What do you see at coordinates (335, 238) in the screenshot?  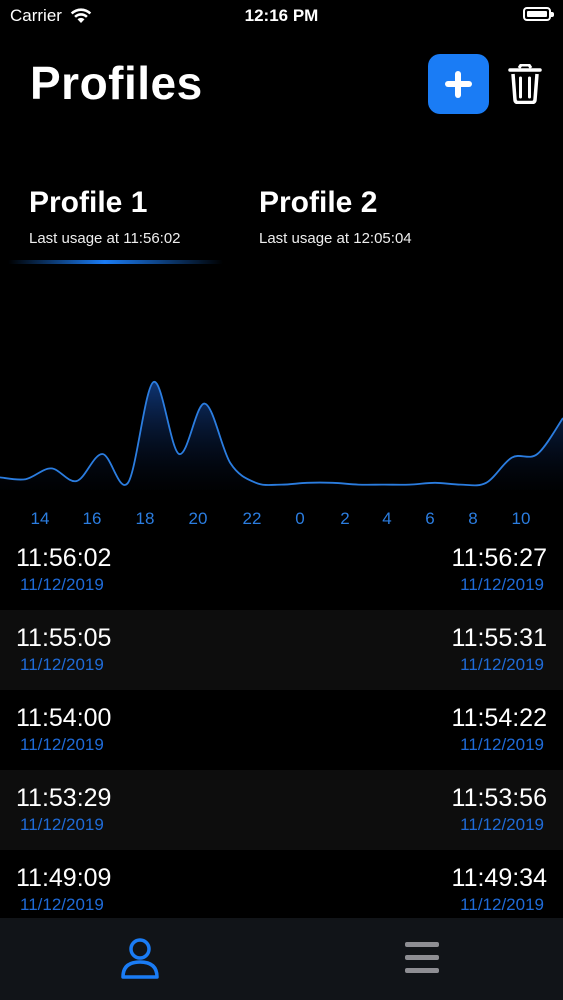 I see `profile-last-usage: Last usage at 12:05:04` at bounding box center [335, 238].